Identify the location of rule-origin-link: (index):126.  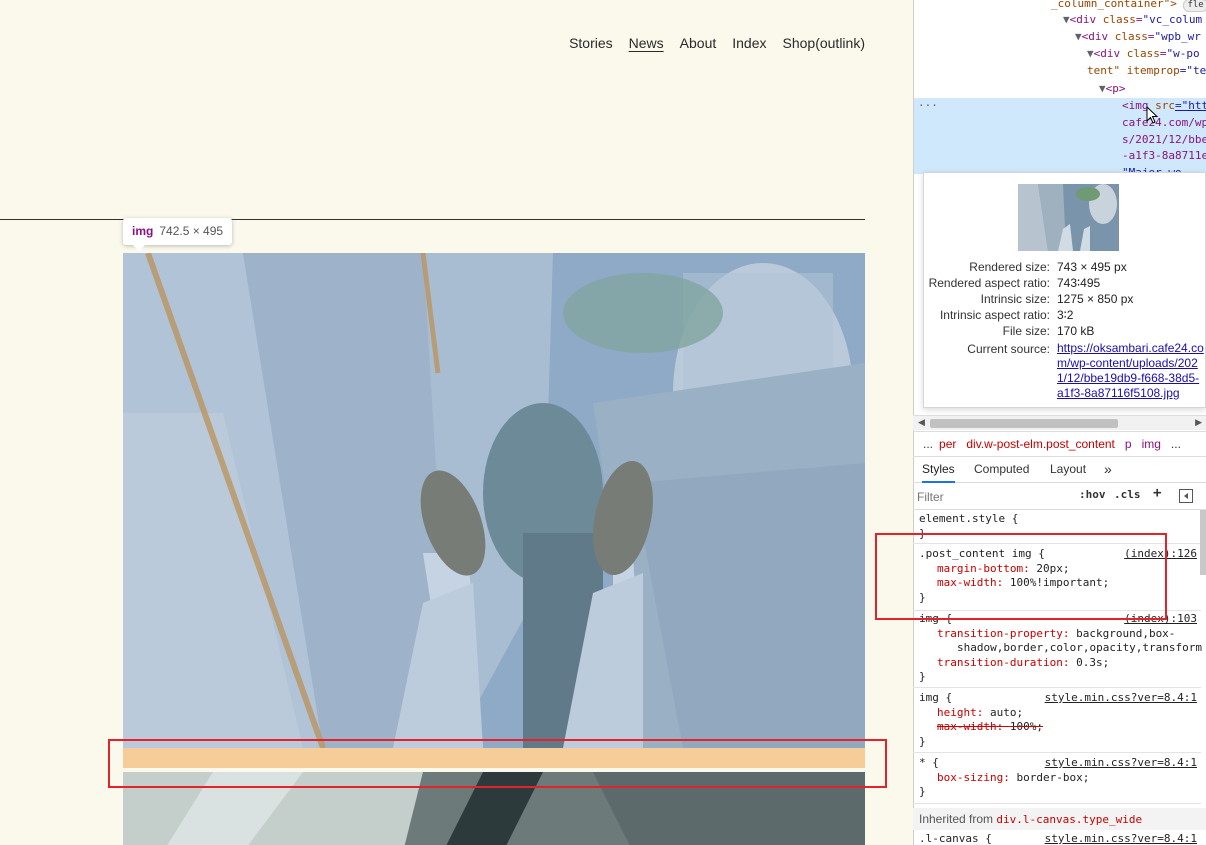
(1160, 554).